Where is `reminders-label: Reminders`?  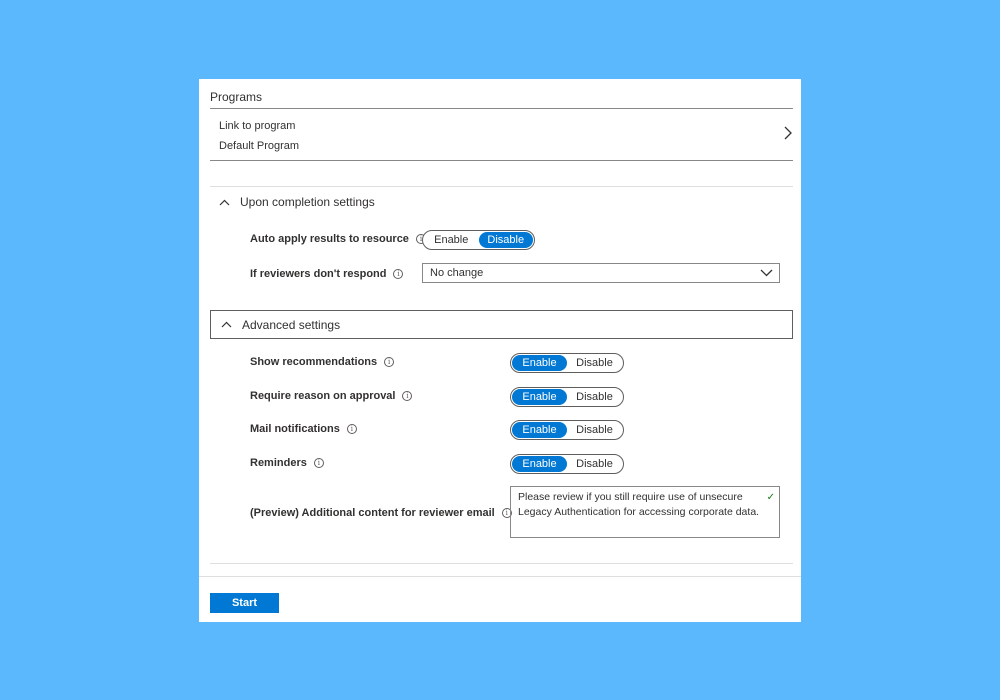
reminders-label: Reminders is located at coordinates (278, 463).